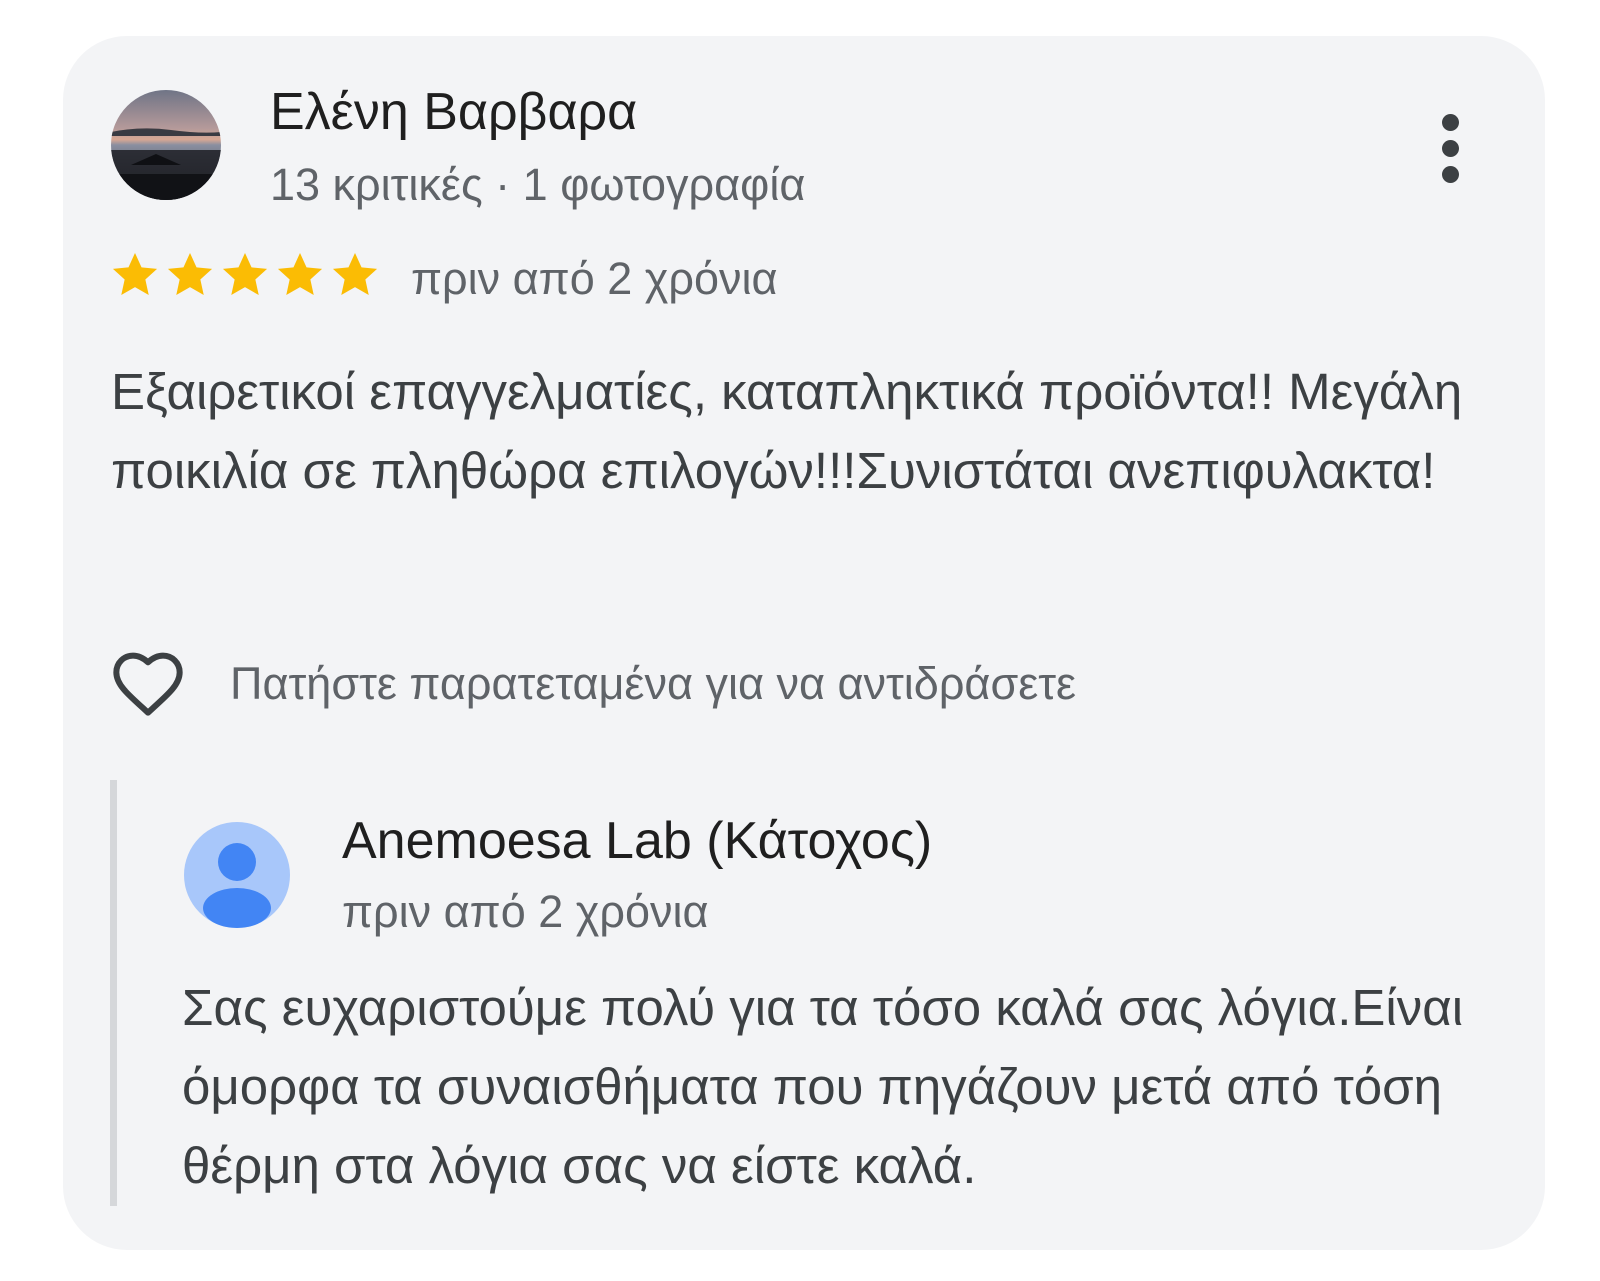 This screenshot has width=1600, height=1281. Describe the element at coordinates (166, 145) in the screenshot. I see `reviewer-avatar` at that location.